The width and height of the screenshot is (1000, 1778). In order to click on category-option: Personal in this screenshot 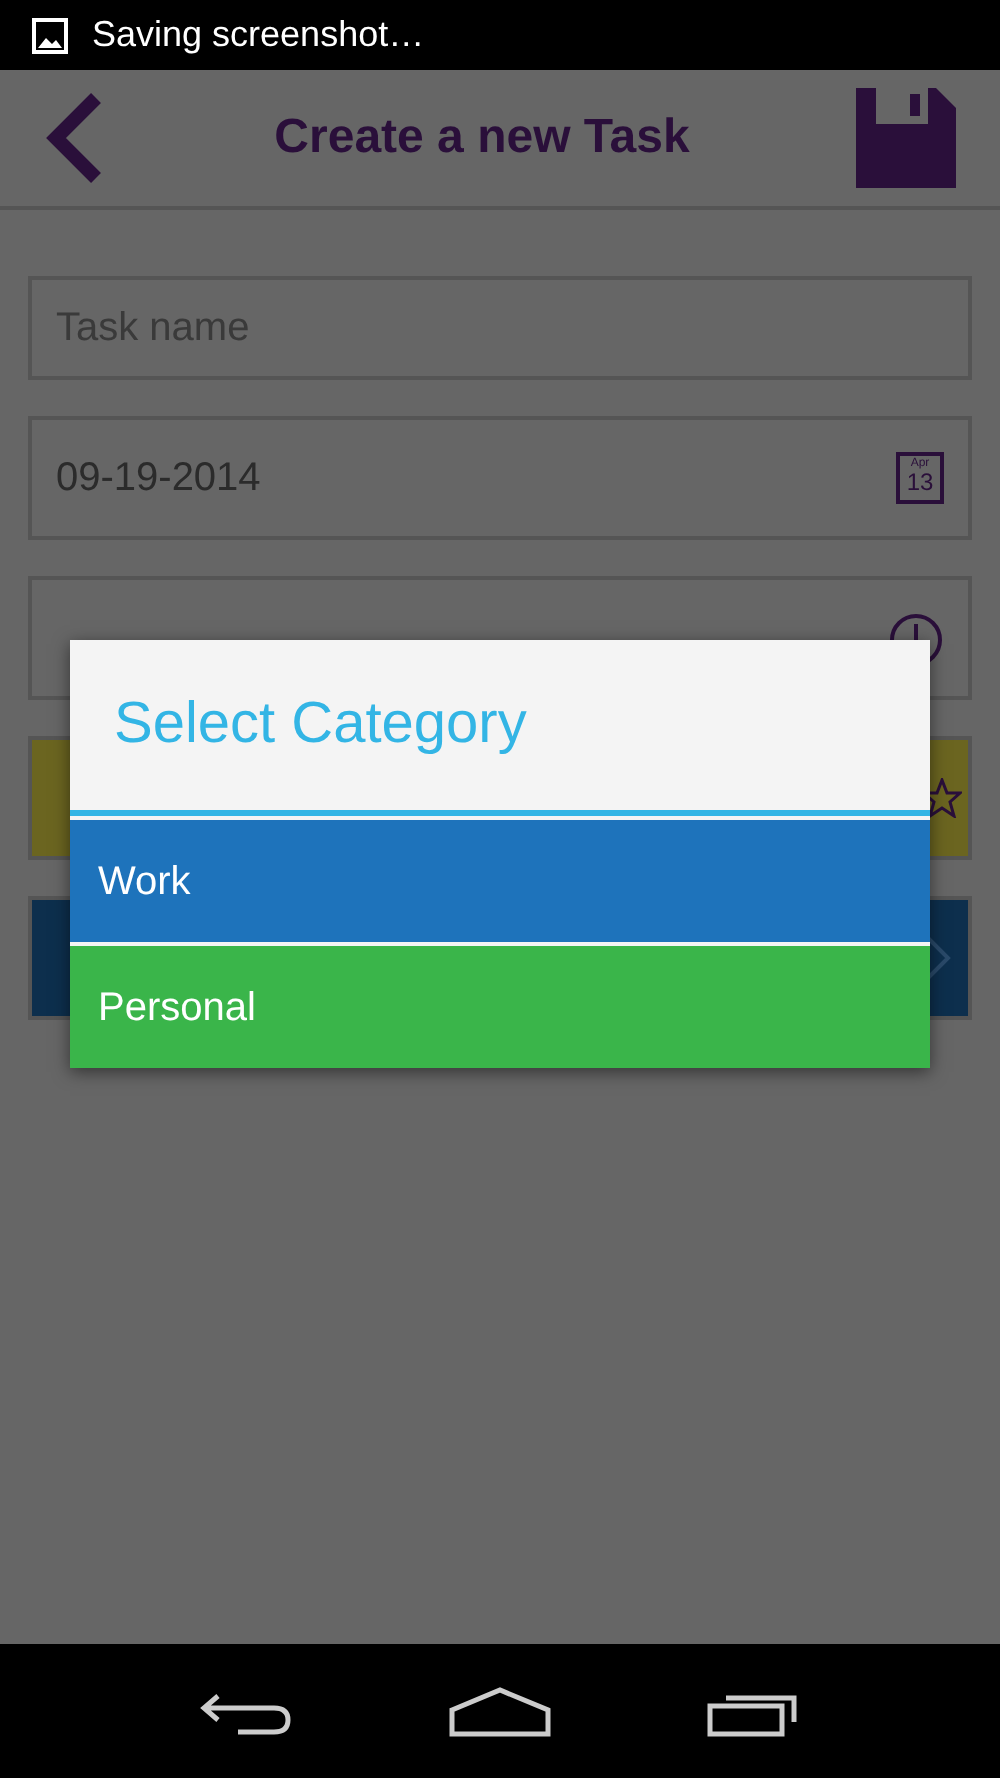, I will do `click(500, 1005)`.